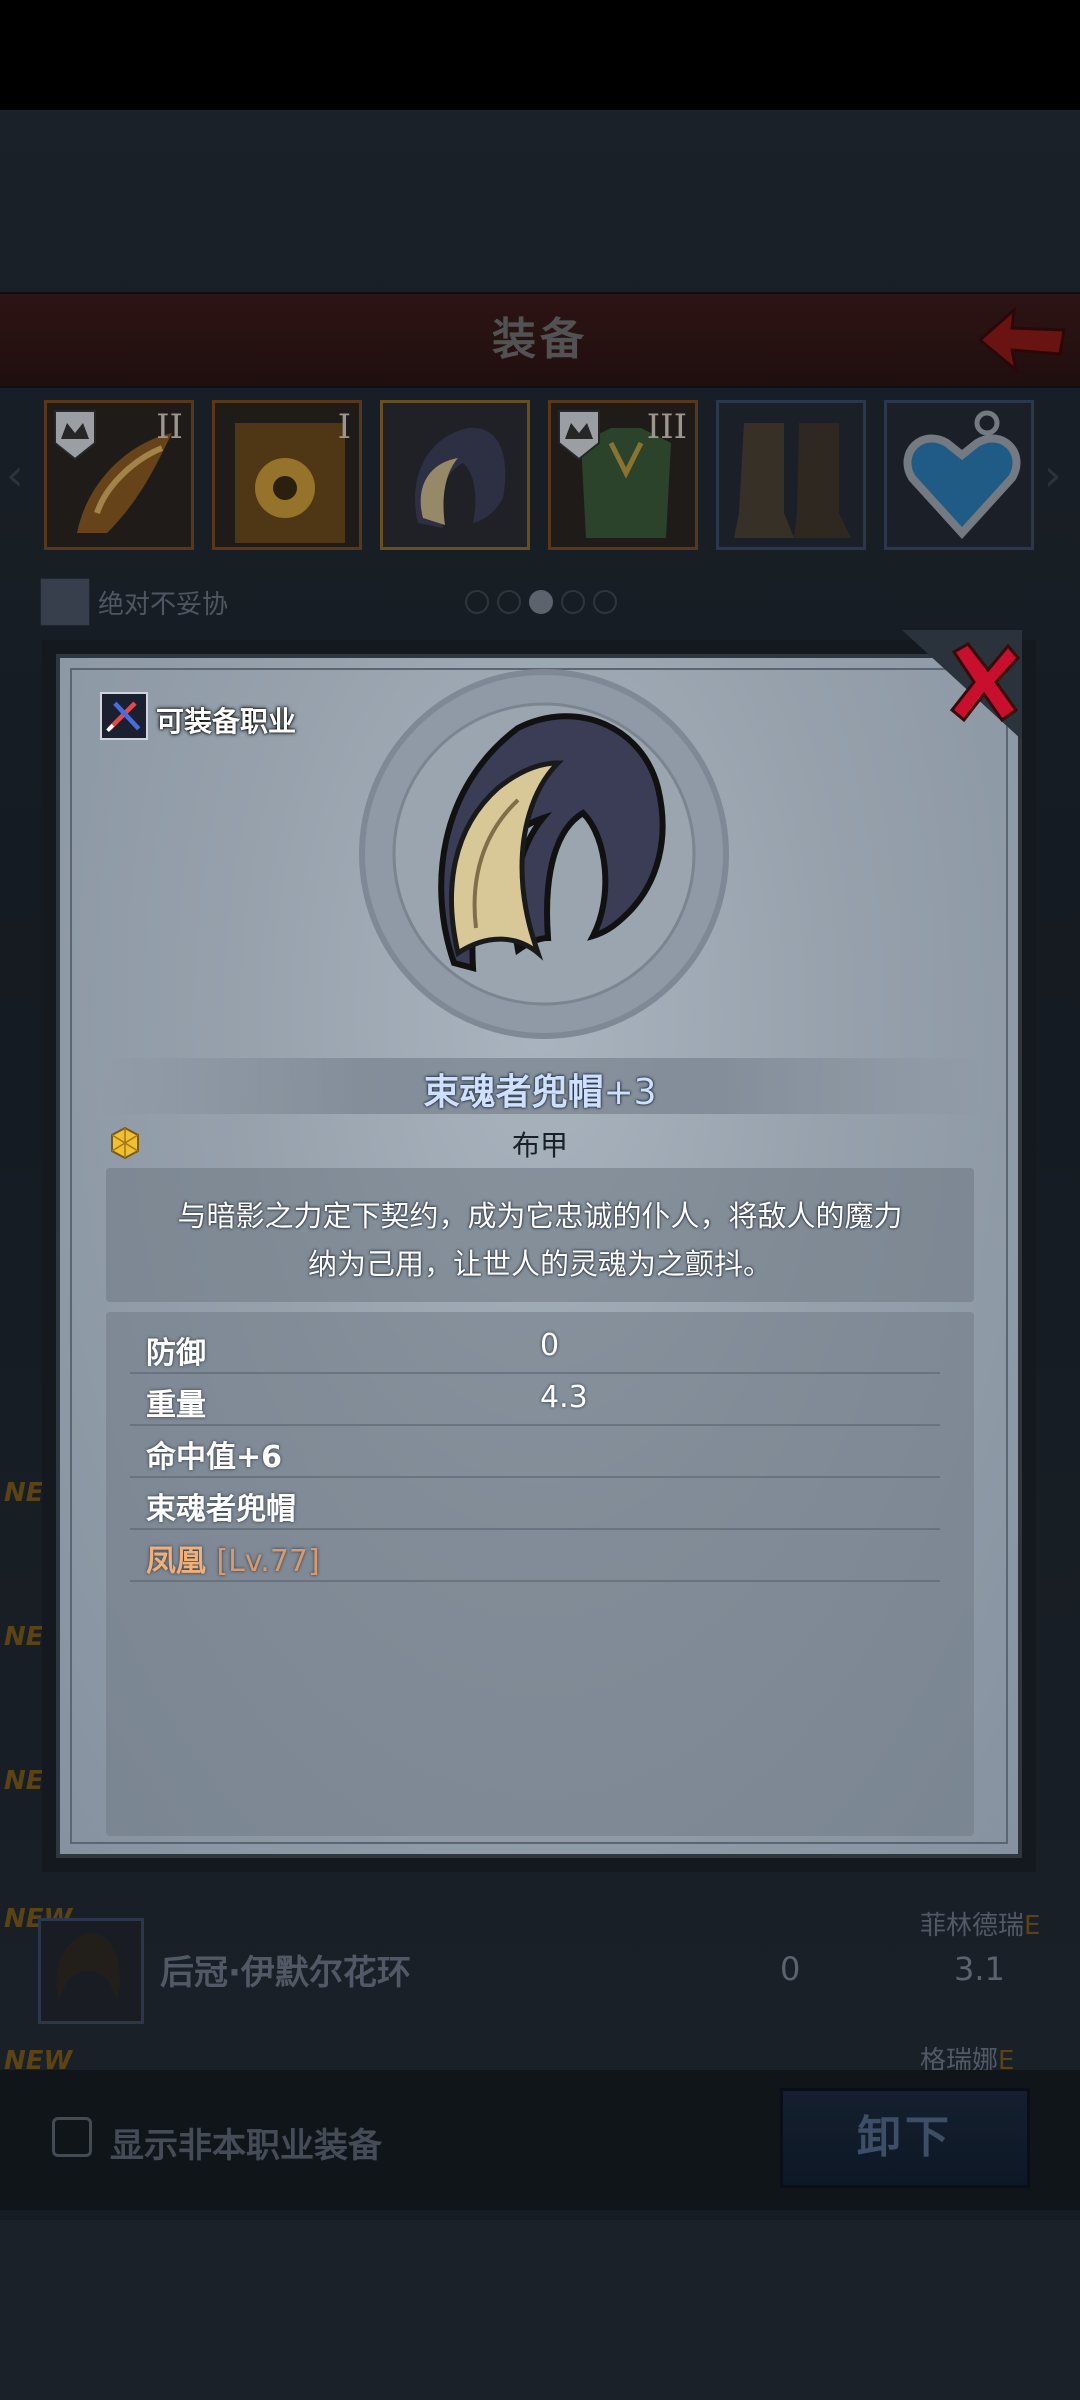 The image size is (1080, 2400). What do you see at coordinates (176, 1353) in the screenshot?
I see `stat-label: 防御` at bounding box center [176, 1353].